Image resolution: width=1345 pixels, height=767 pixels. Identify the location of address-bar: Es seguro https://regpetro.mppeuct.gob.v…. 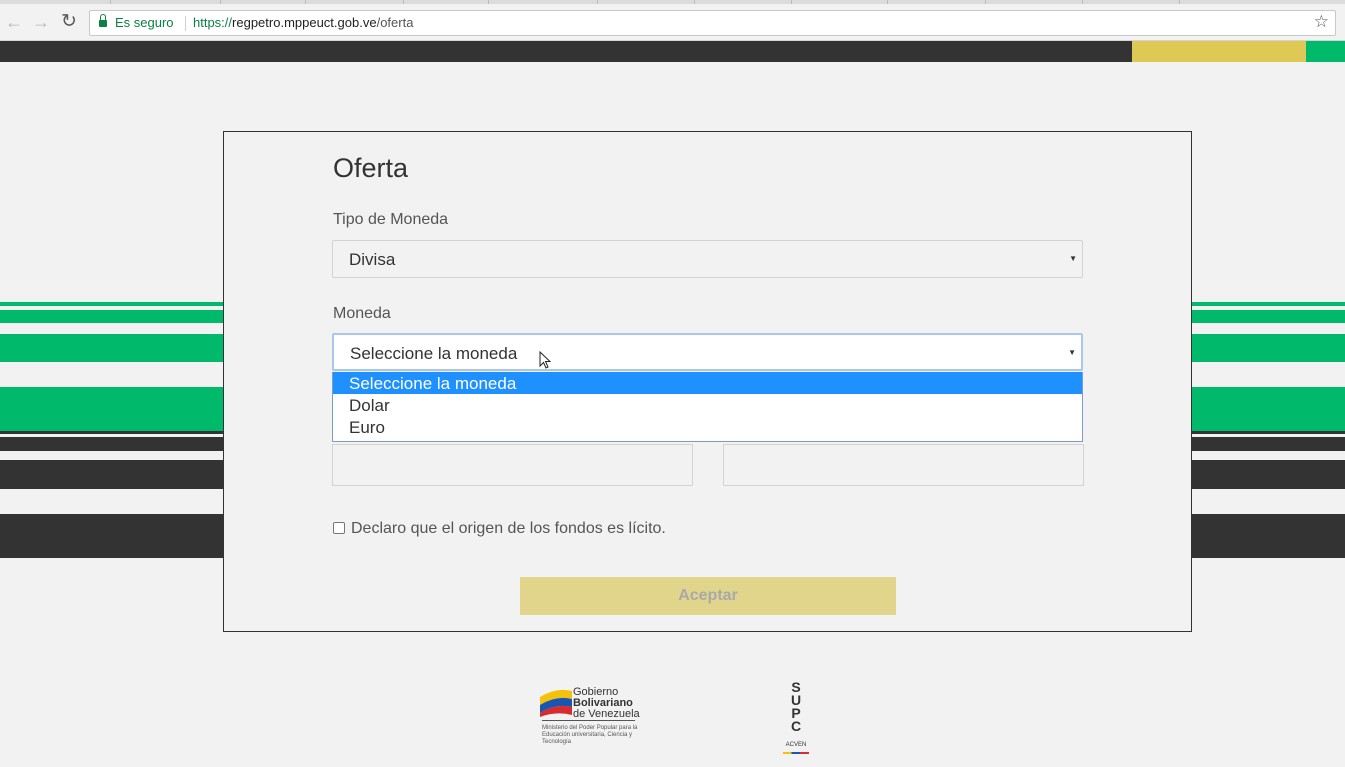
(712, 23).